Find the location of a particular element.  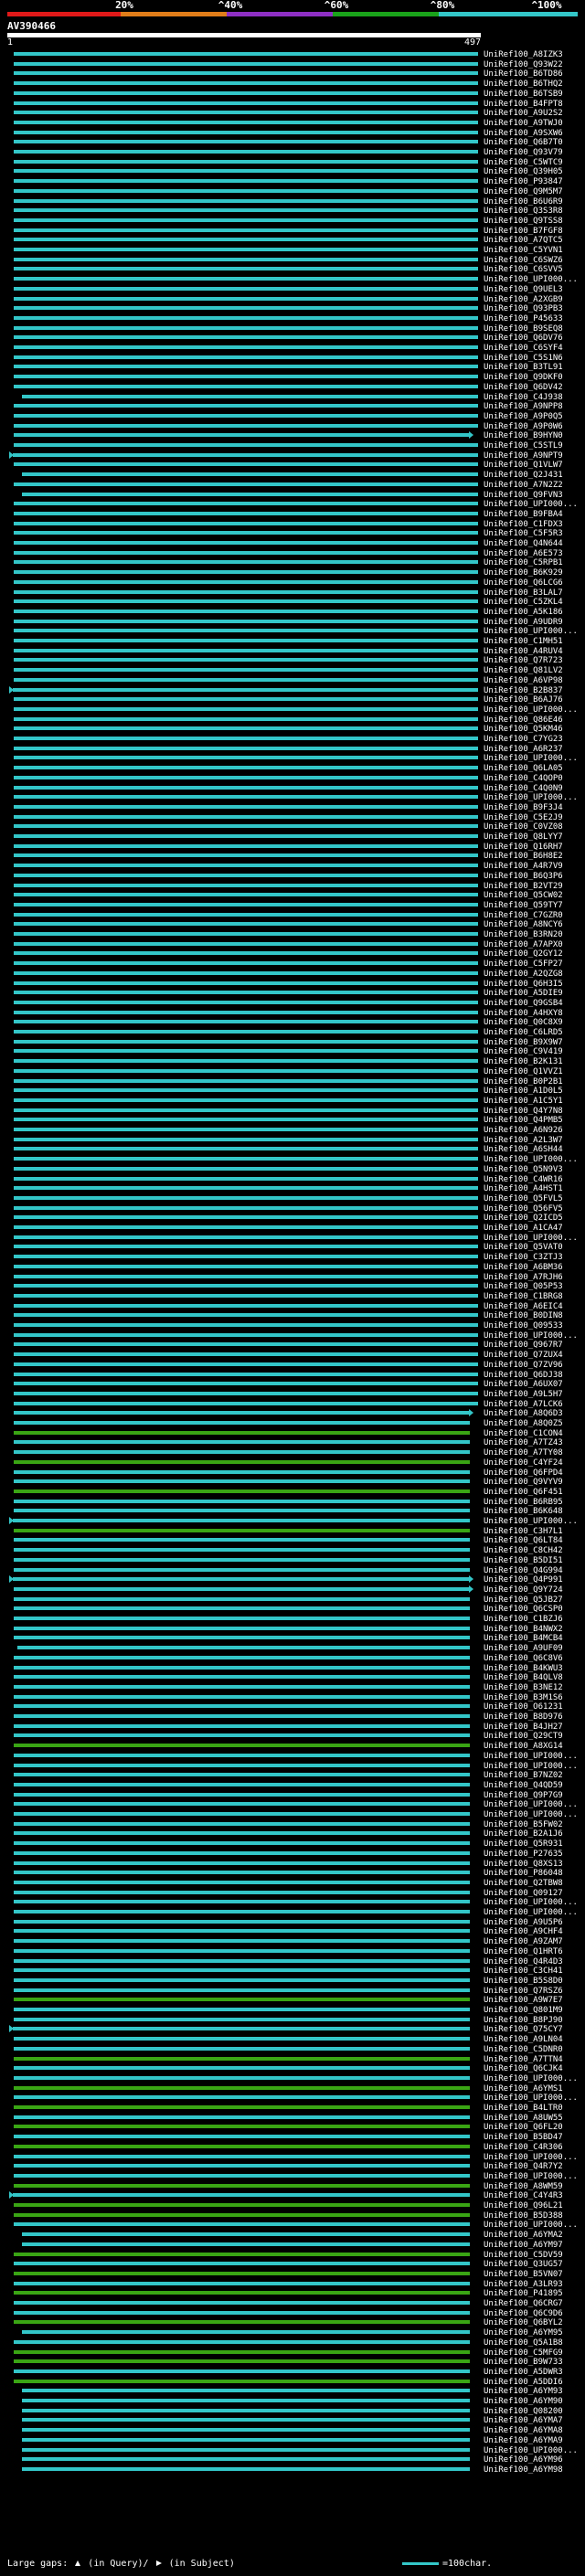

hit-label-link: UniRef100_A6R237 is located at coordinates (533, 749).